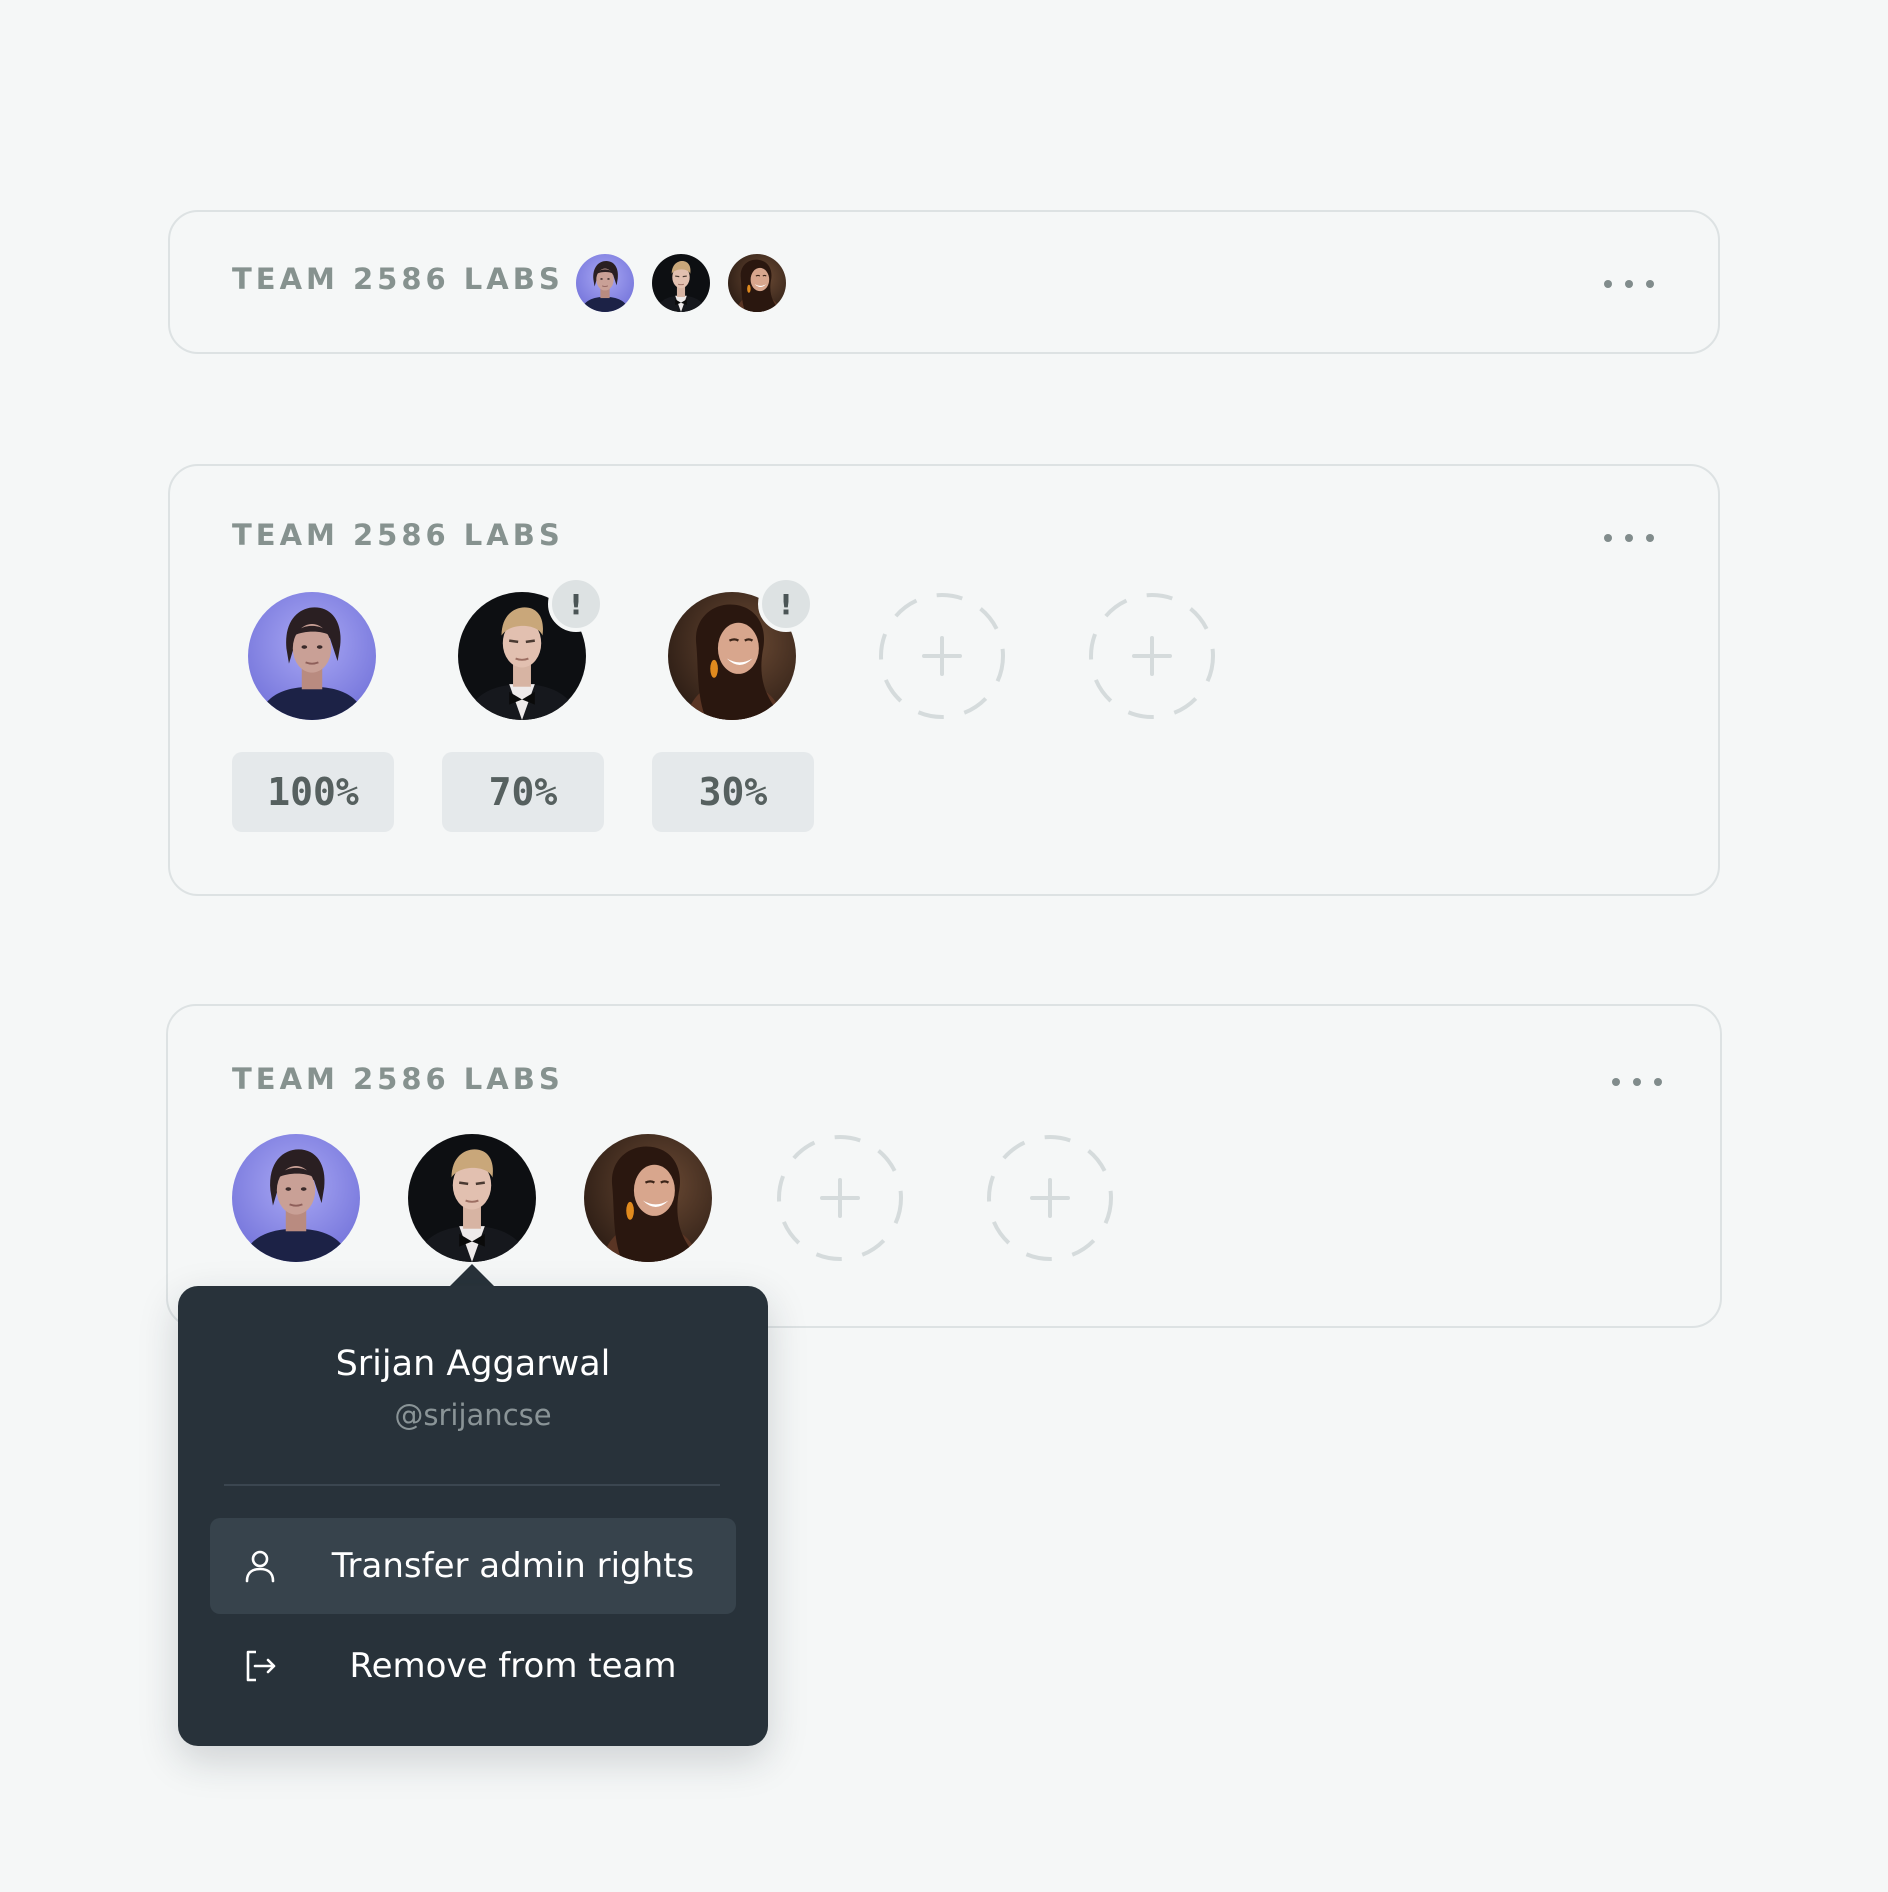  What do you see at coordinates (944, 1166) in the screenshot?
I see `team-card-members: TEAM 2586 LABS` at bounding box center [944, 1166].